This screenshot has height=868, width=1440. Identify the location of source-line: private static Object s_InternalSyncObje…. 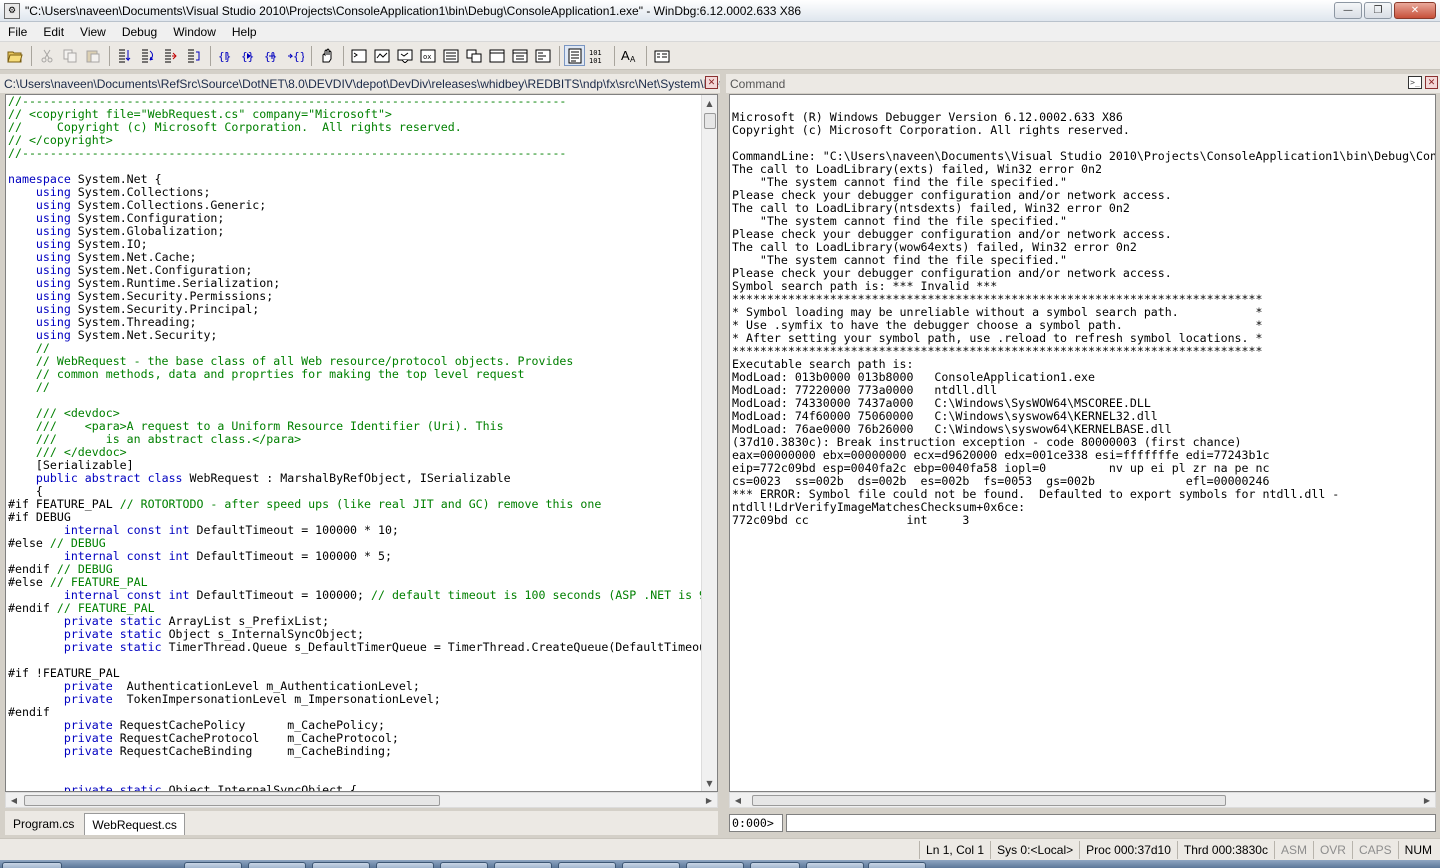
(355, 634).